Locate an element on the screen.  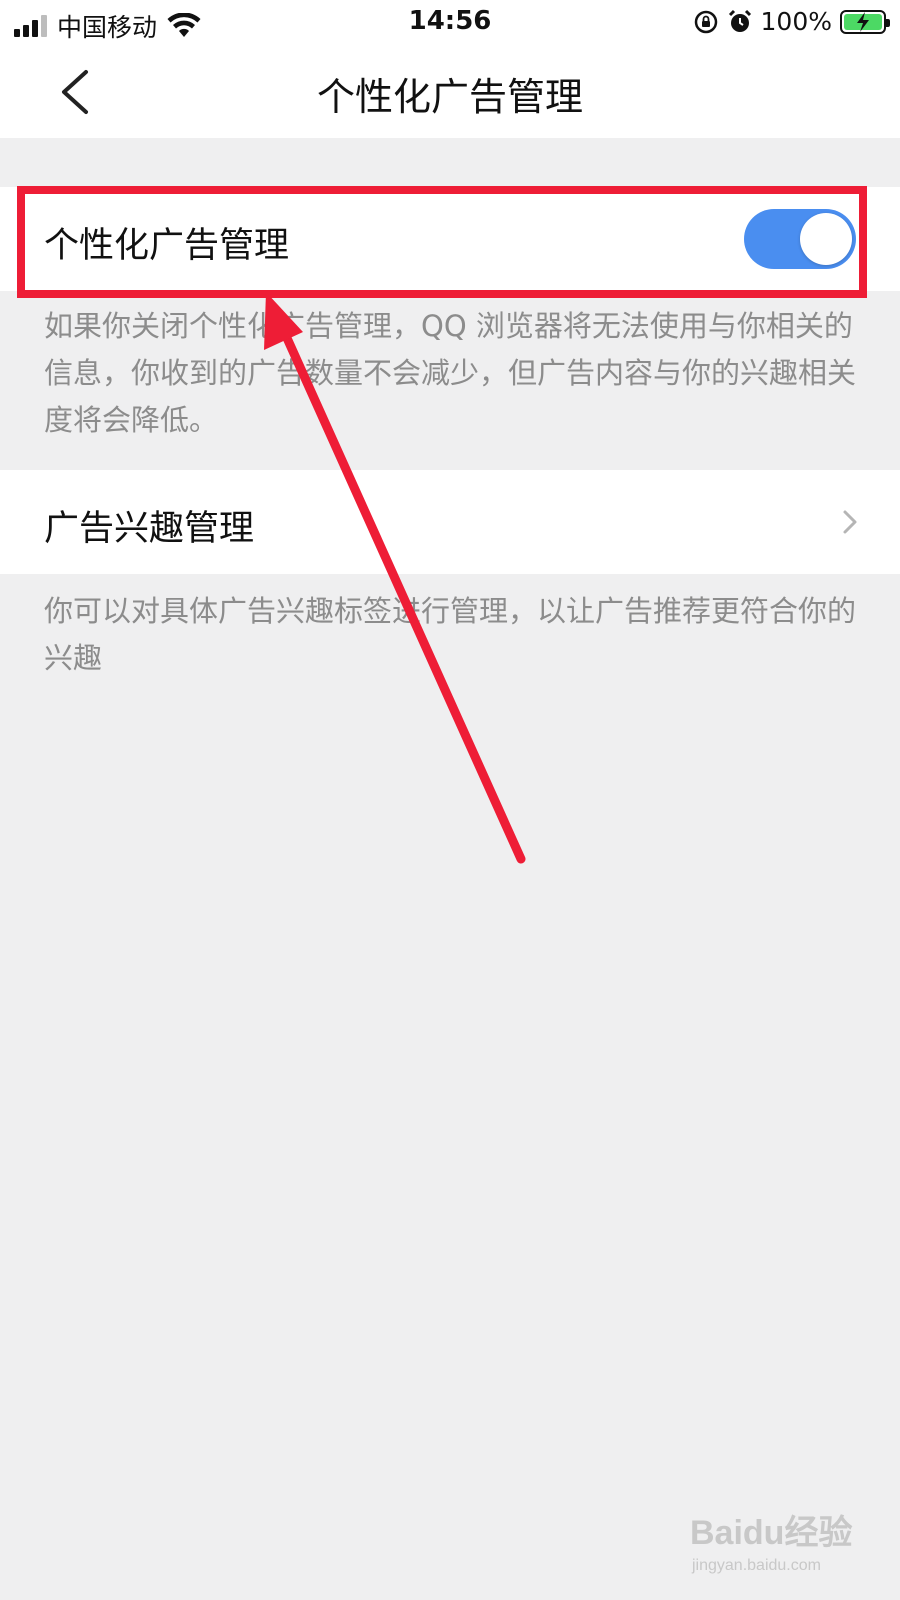
watermark-url: jingyan.baidu.com is located at coordinates (756, 1565).